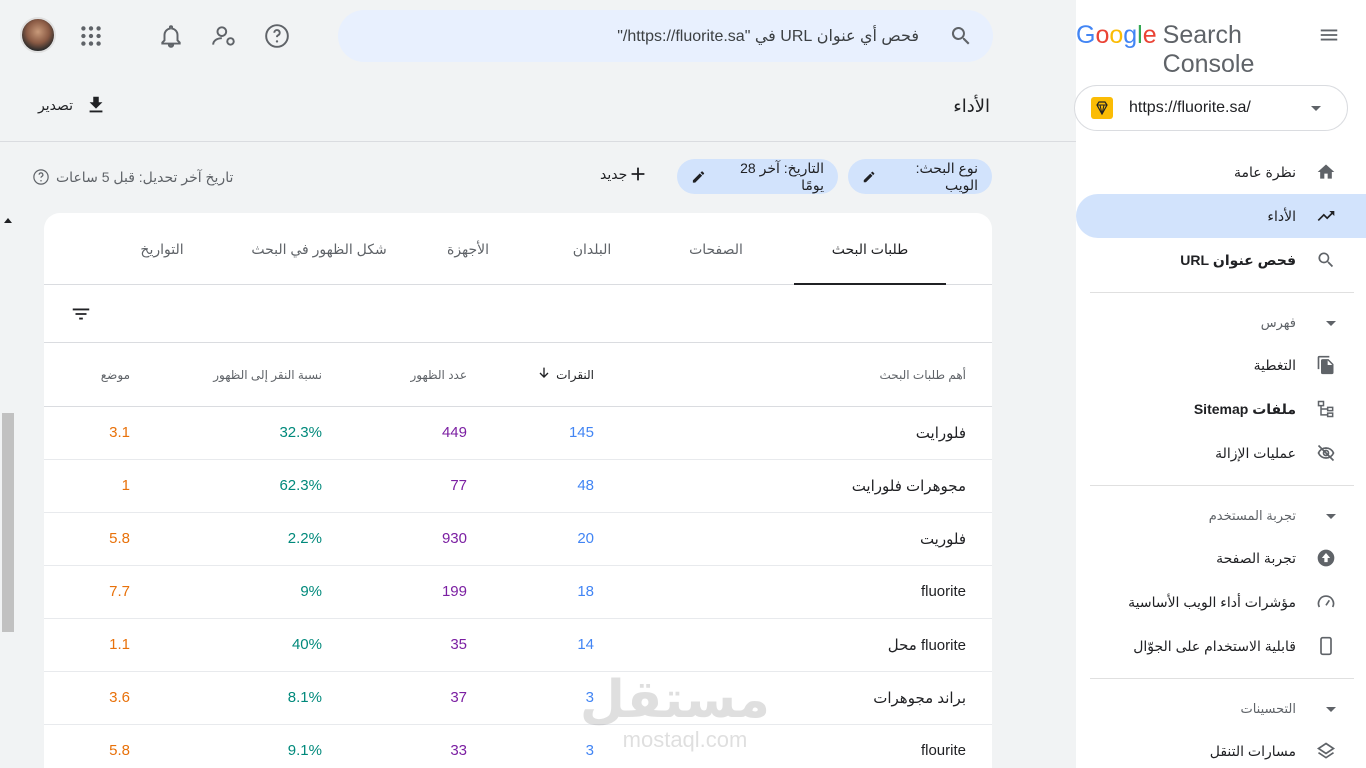  I want to click on cell-ctr: 62.3%, so click(300, 485).